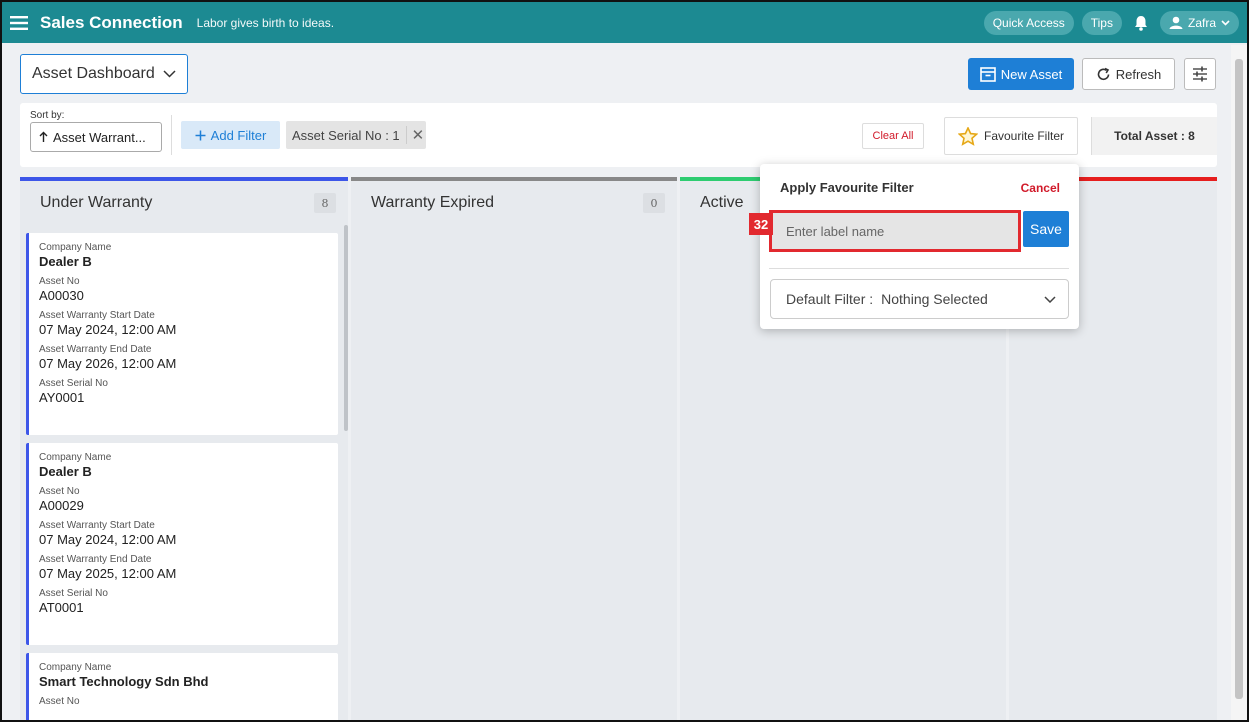 The width and height of the screenshot is (1249, 722). I want to click on user-menu: Zafra, so click(1199, 22).